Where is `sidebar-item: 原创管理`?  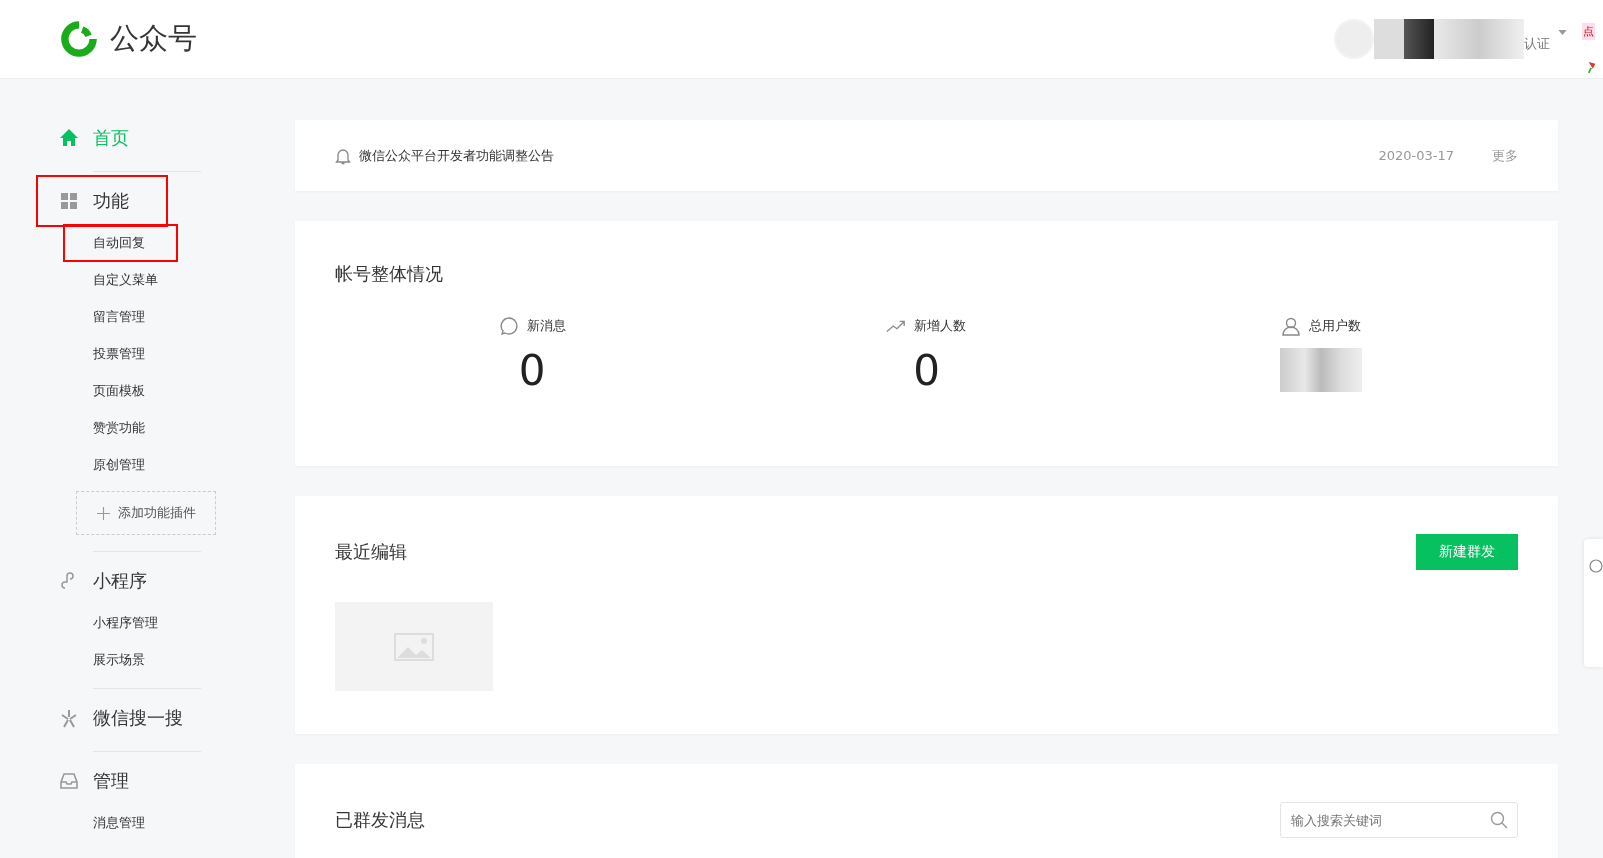
sidebar-item: 原创管理 is located at coordinates (120, 465).